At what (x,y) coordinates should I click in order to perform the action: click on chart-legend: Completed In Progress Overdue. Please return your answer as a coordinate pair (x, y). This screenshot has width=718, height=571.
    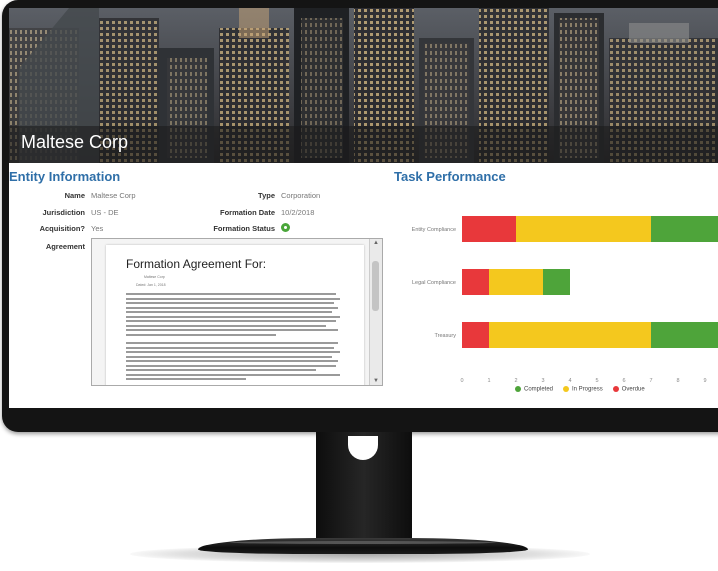
    Looking at the image, I should click on (585, 389).